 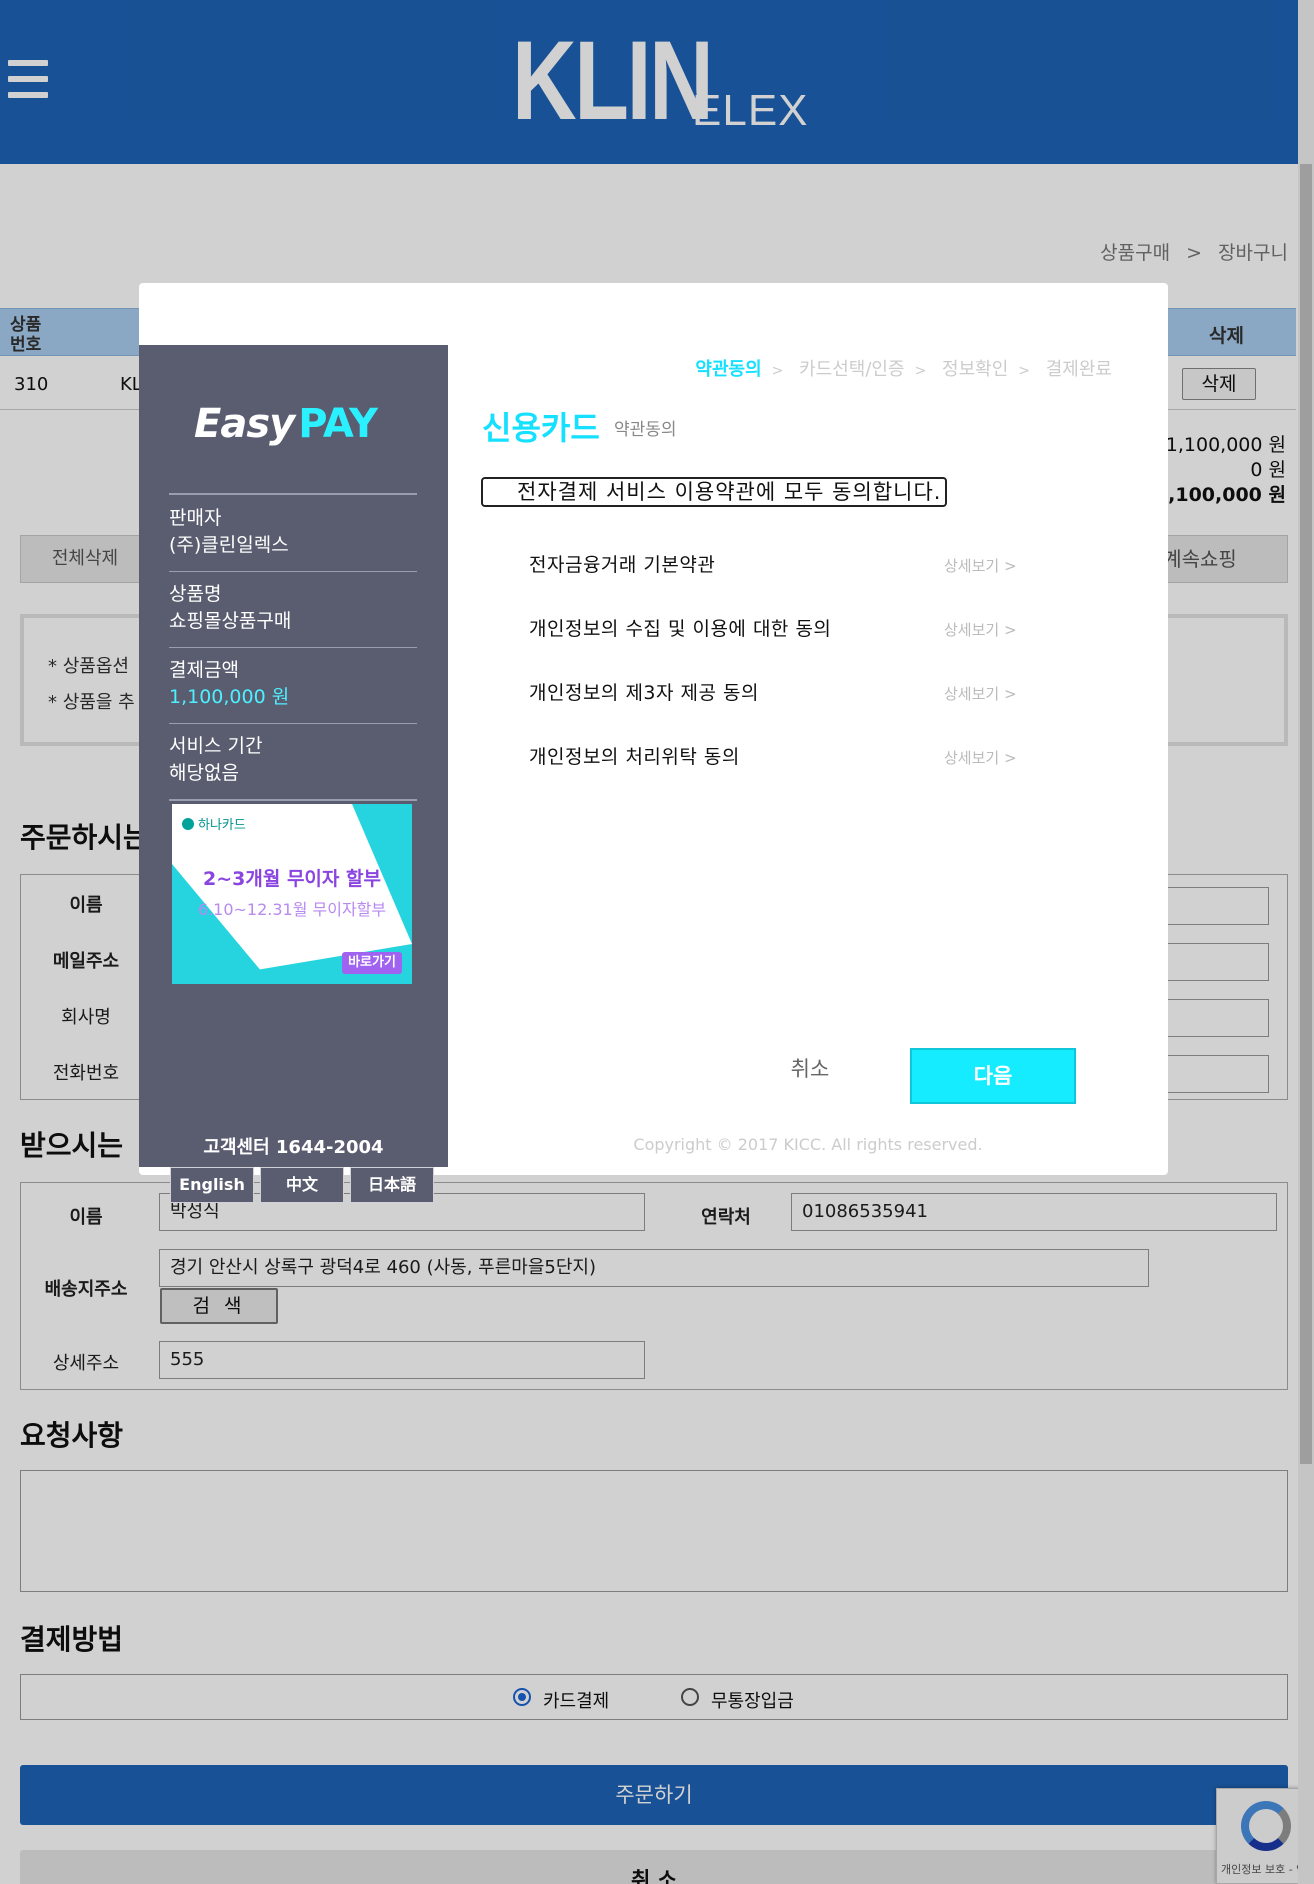 What do you see at coordinates (622, 563) in the screenshot?
I see `term-item: 전자금융거래 기본약관` at bounding box center [622, 563].